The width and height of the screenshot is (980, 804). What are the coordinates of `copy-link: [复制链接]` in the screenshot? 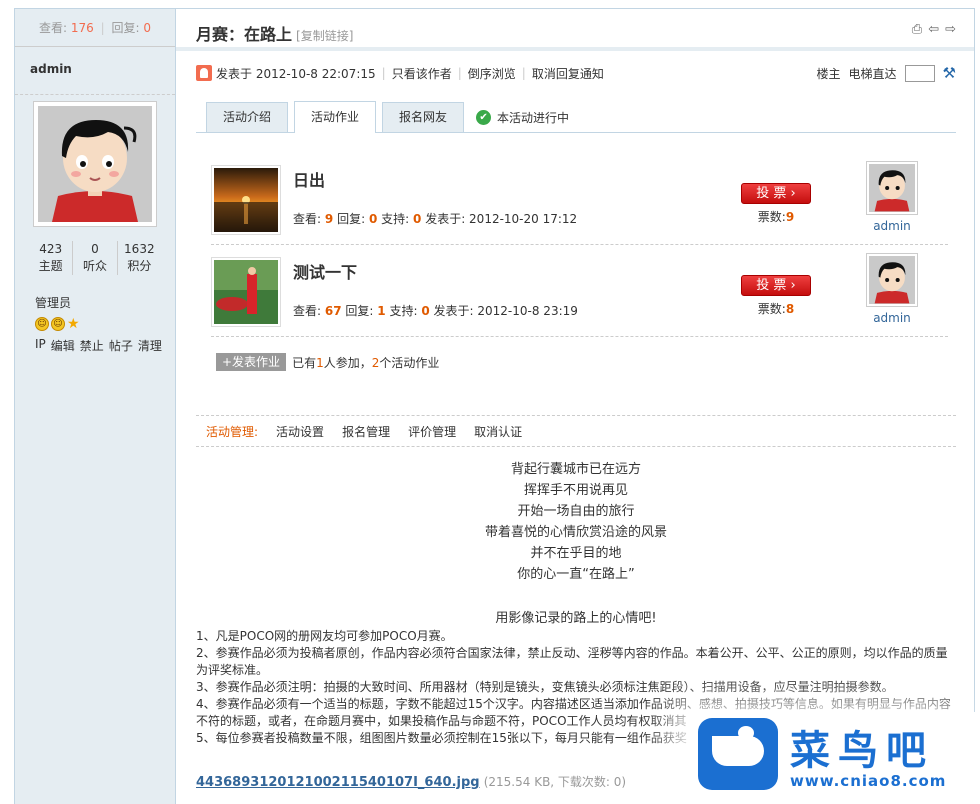 It's located at (324, 36).